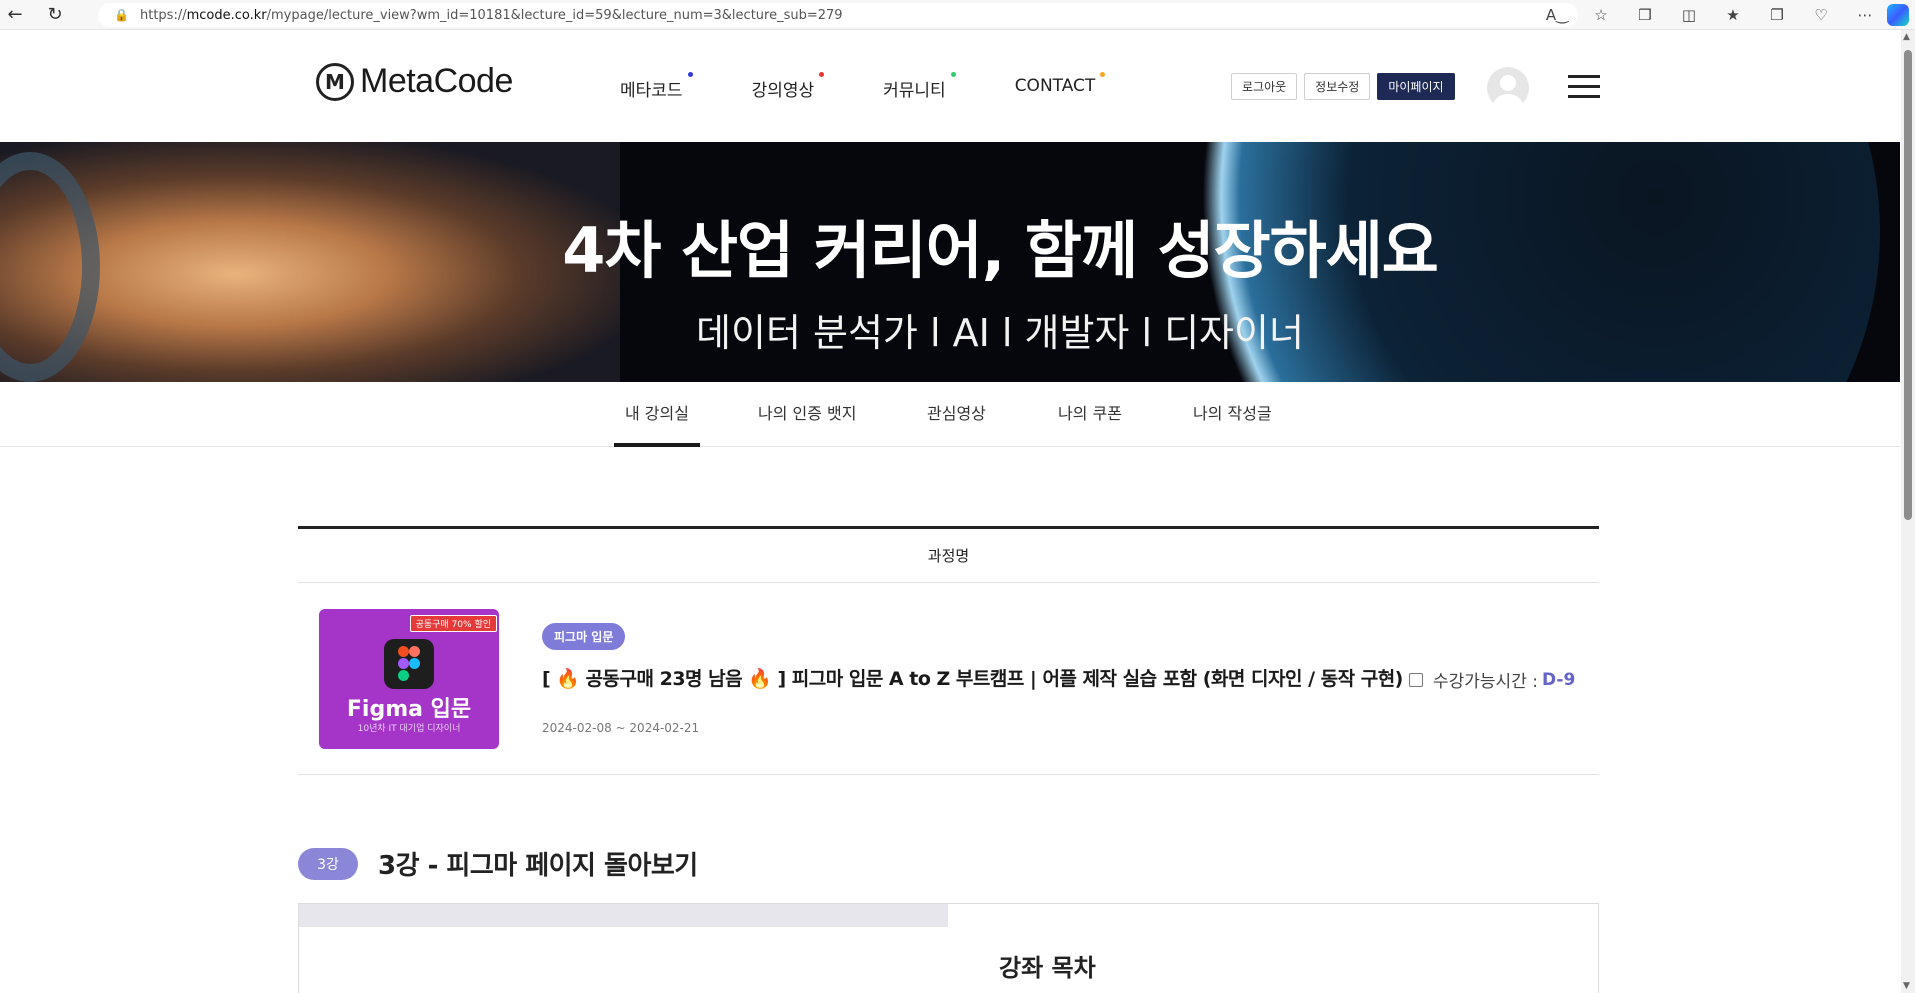 The width and height of the screenshot is (1915, 993). I want to click on favorites-icon: ★, so click(1733, 15).